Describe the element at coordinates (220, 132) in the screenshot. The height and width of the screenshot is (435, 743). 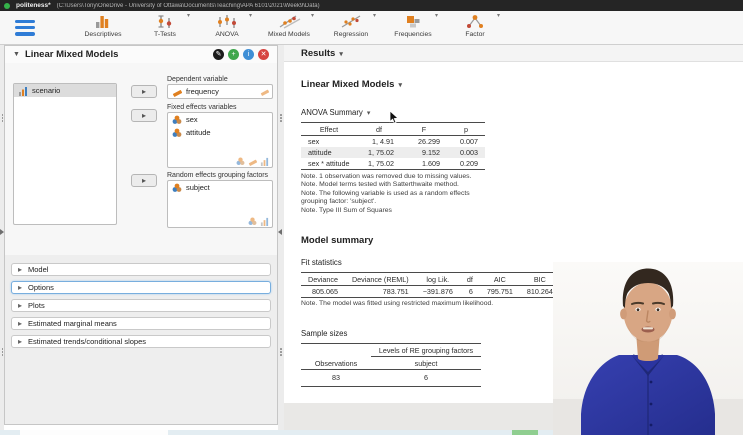
I see `variable-item-attitude: attitude` at that location.